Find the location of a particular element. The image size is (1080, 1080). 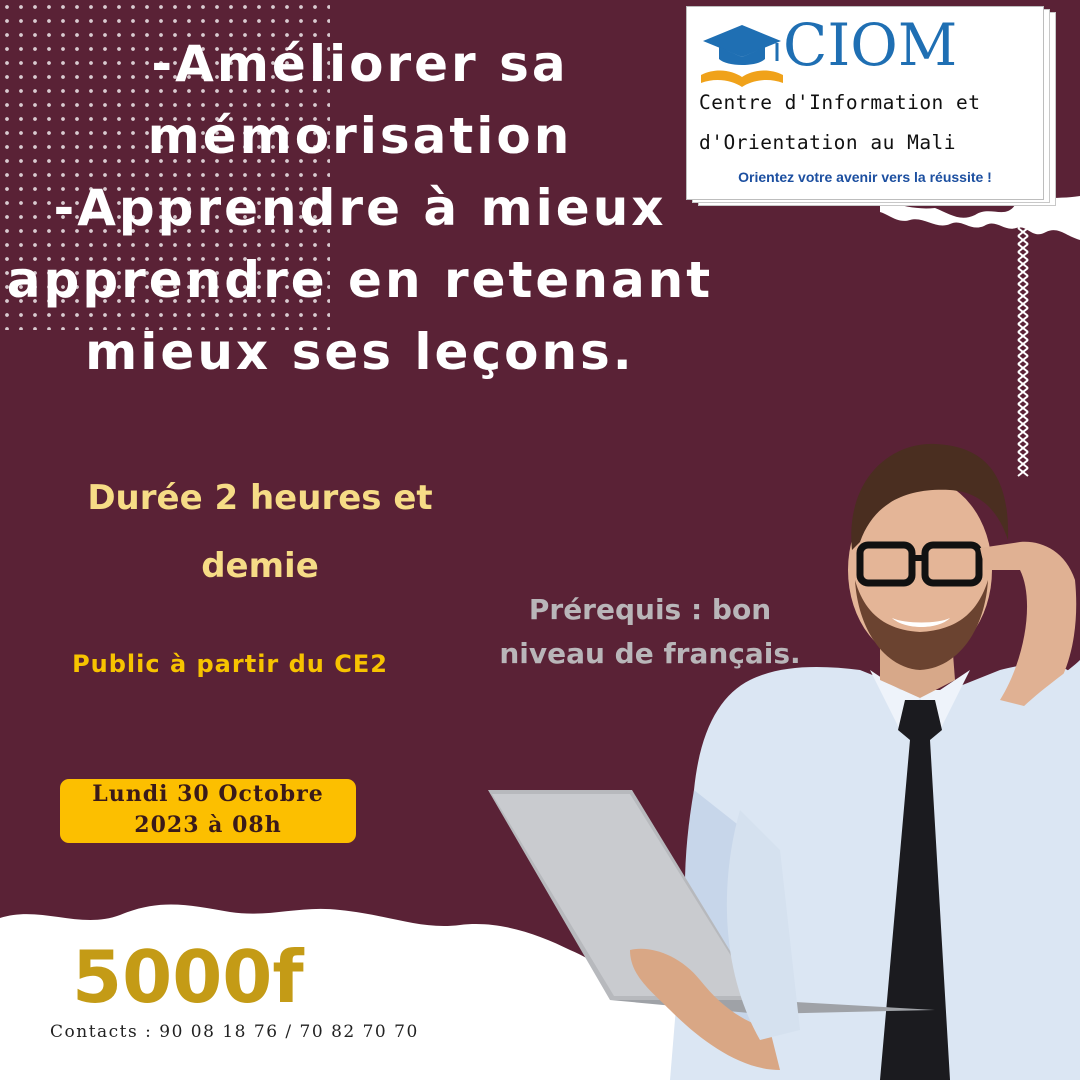

headline-line: mieux ses leçons. is located at coordinates (360, 352).